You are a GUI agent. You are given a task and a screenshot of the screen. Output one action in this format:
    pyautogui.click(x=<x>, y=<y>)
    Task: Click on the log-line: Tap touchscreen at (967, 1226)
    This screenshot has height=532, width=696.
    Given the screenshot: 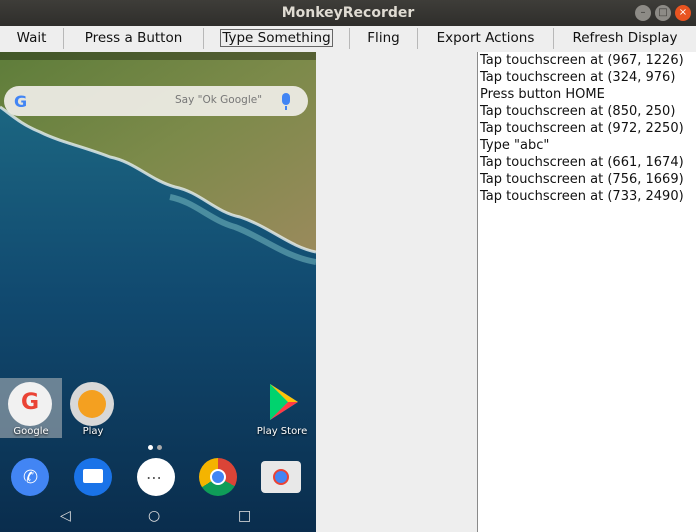 What is the action you would take?
    pyautogui.click(x=587, y=60)
    